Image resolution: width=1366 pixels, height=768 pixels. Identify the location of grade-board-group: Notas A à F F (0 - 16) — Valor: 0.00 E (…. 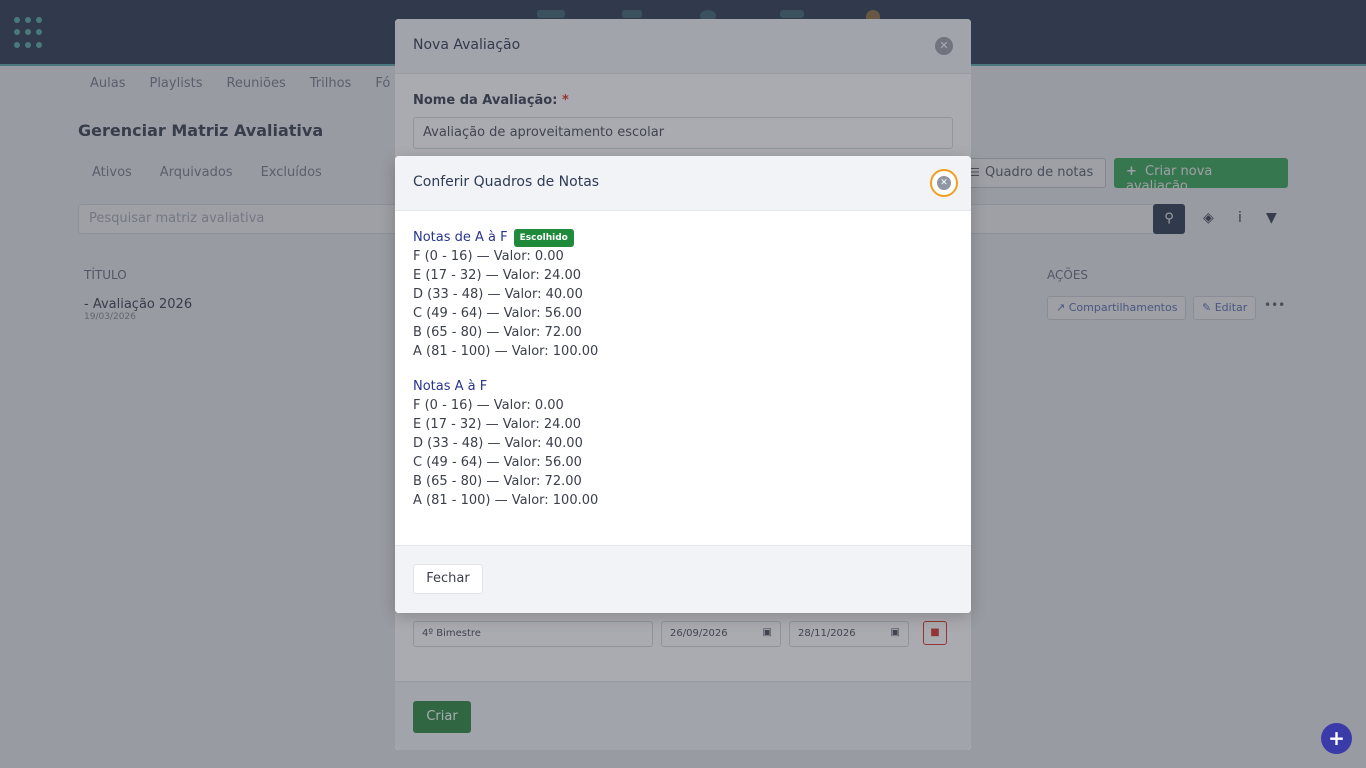
(683, 444).